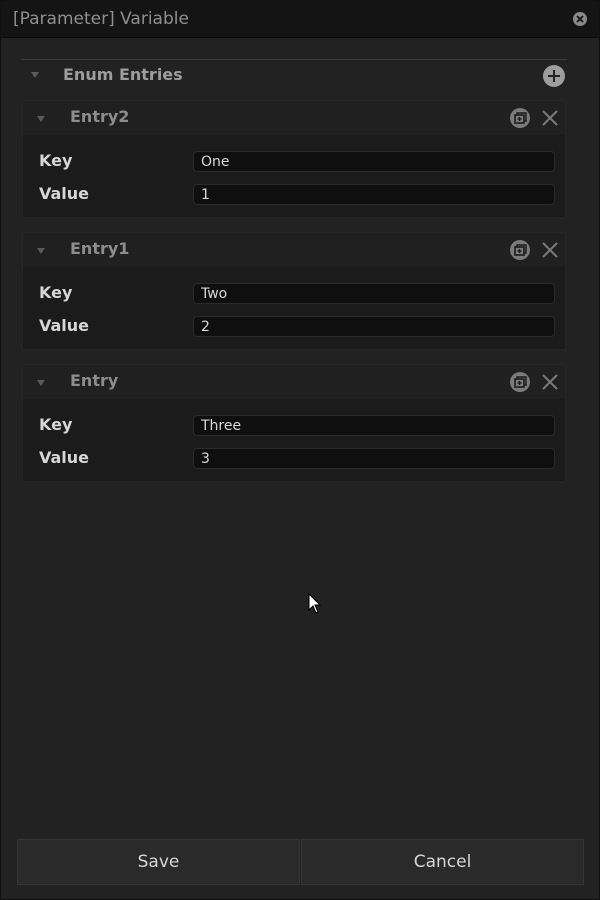 This screenshot has height=900, width=600. What do you see at coordinates (101, 19) in the screenshot?
I see `window-title: [Parameter] Variable` at bounding box center [101, 19].